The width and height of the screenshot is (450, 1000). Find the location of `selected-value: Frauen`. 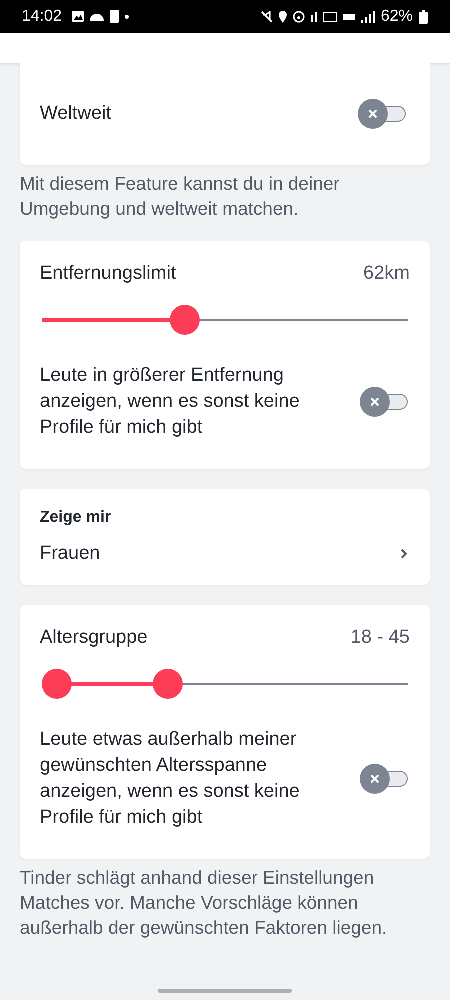

selected-value: Frauen is located at coordinates (70, 554).